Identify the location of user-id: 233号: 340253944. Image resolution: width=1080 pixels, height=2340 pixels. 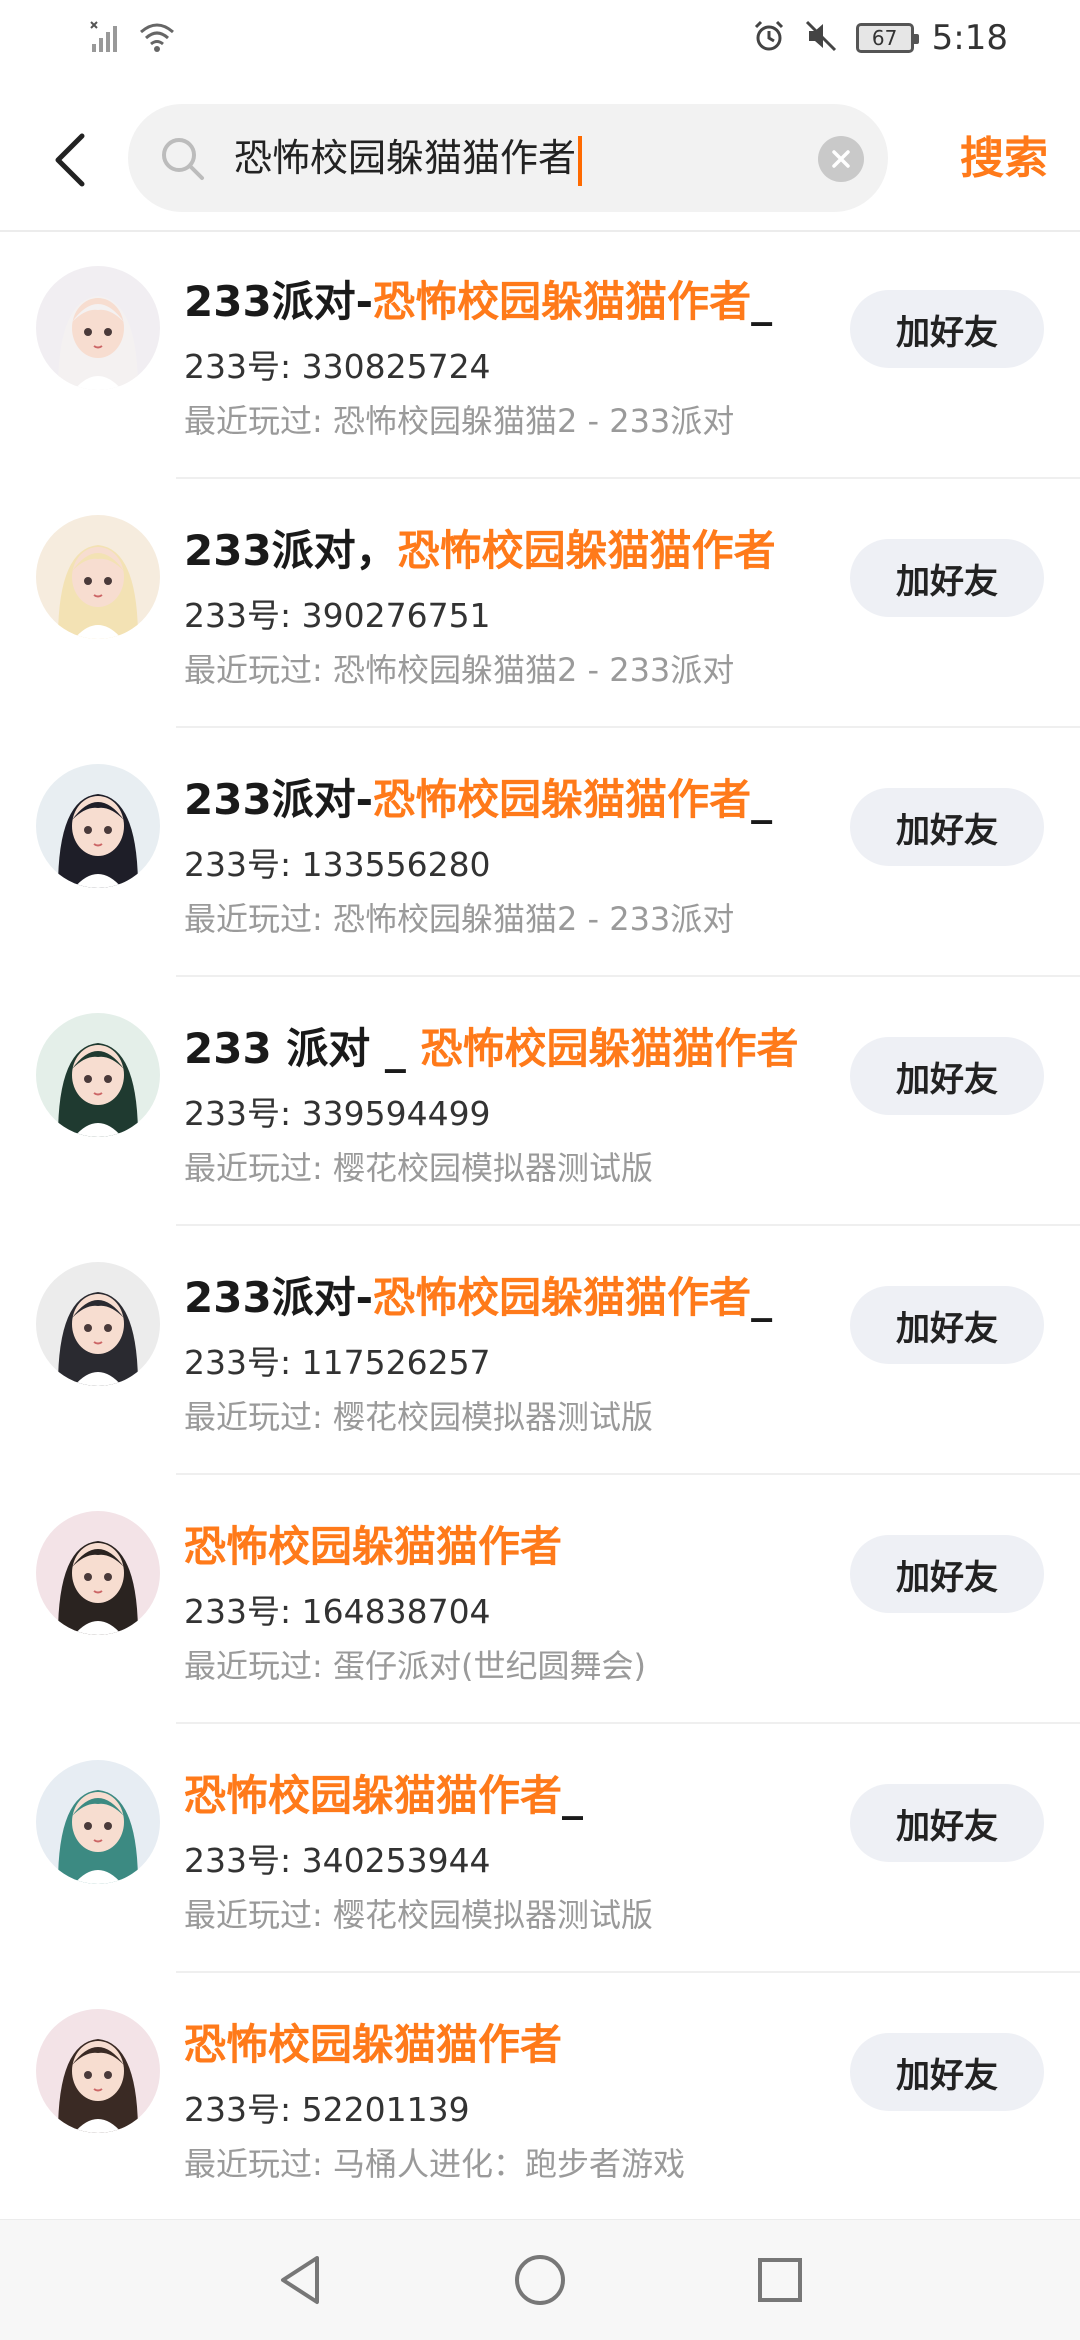
(337, 1860).